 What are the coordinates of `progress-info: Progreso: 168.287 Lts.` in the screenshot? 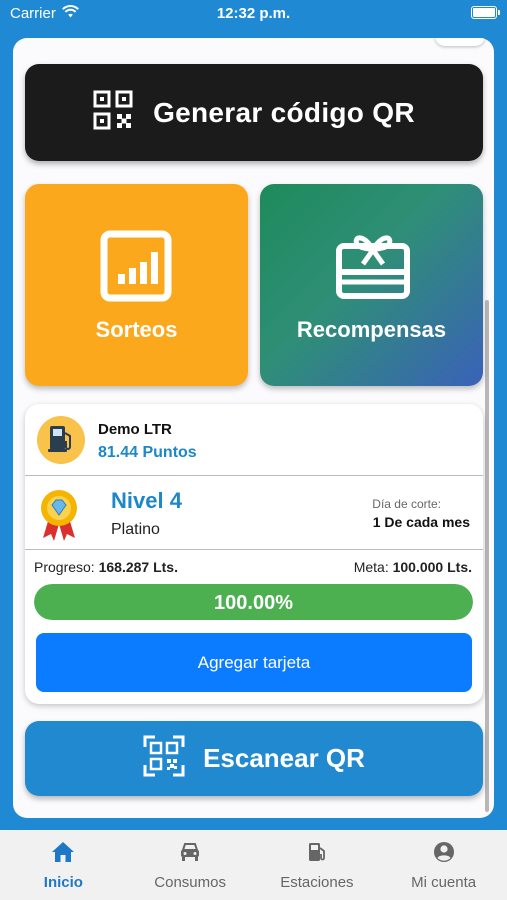 It's located at (106, 567).